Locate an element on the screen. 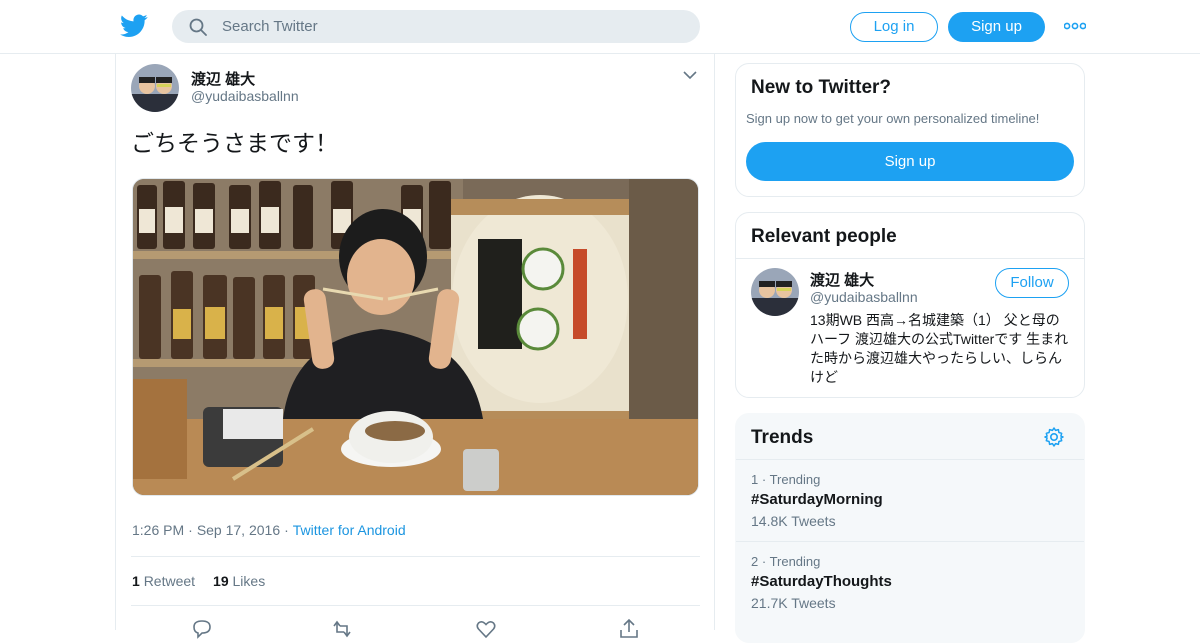  person-avatar is located at coordinates (775, 292).